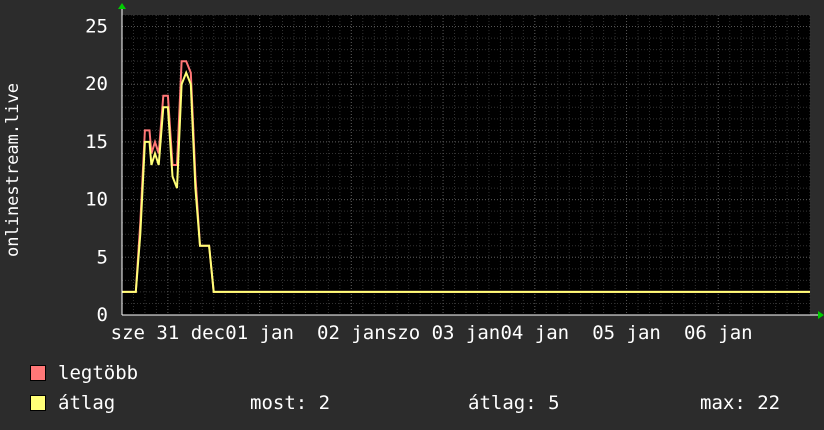 The image size is (824, 430). Describe the element at coordinates (122, 6) in the screenshot. I see `y-axis-arrow` at that location.